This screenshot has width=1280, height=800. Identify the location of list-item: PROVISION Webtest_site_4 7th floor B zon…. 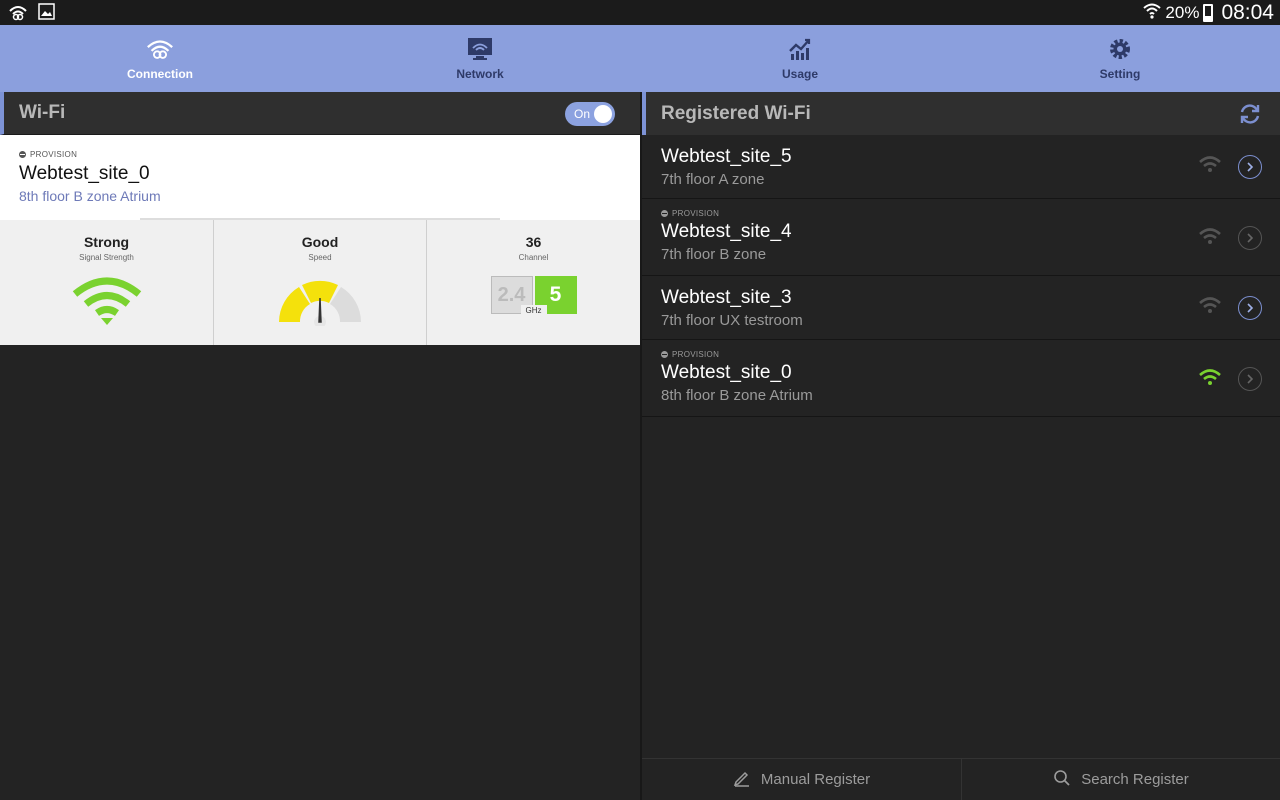
(961, 237).